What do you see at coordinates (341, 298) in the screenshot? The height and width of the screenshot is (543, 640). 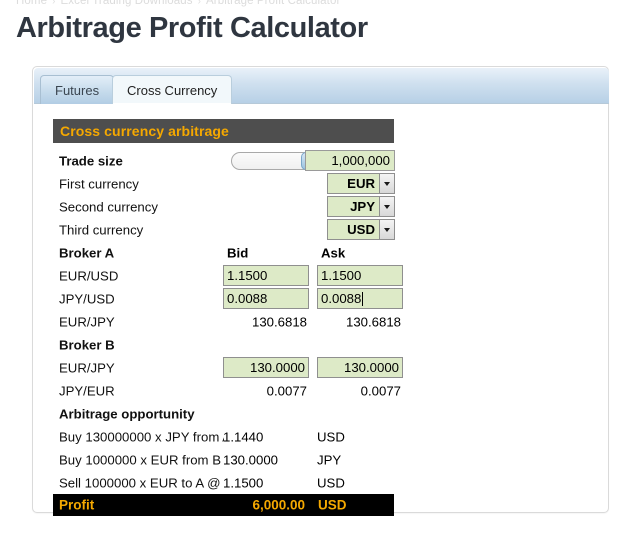 I see `broker-a-jpyusd-ask-value: 0.0088` at bounding box center [341, 298].